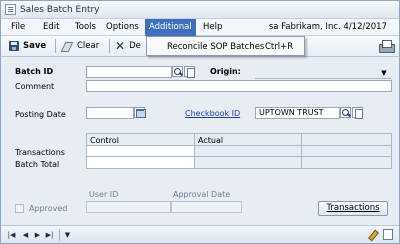  What do you see at coordinates (128, 207) in the screenshot?
I see `user-id-field` at bounding box center [128, 207].